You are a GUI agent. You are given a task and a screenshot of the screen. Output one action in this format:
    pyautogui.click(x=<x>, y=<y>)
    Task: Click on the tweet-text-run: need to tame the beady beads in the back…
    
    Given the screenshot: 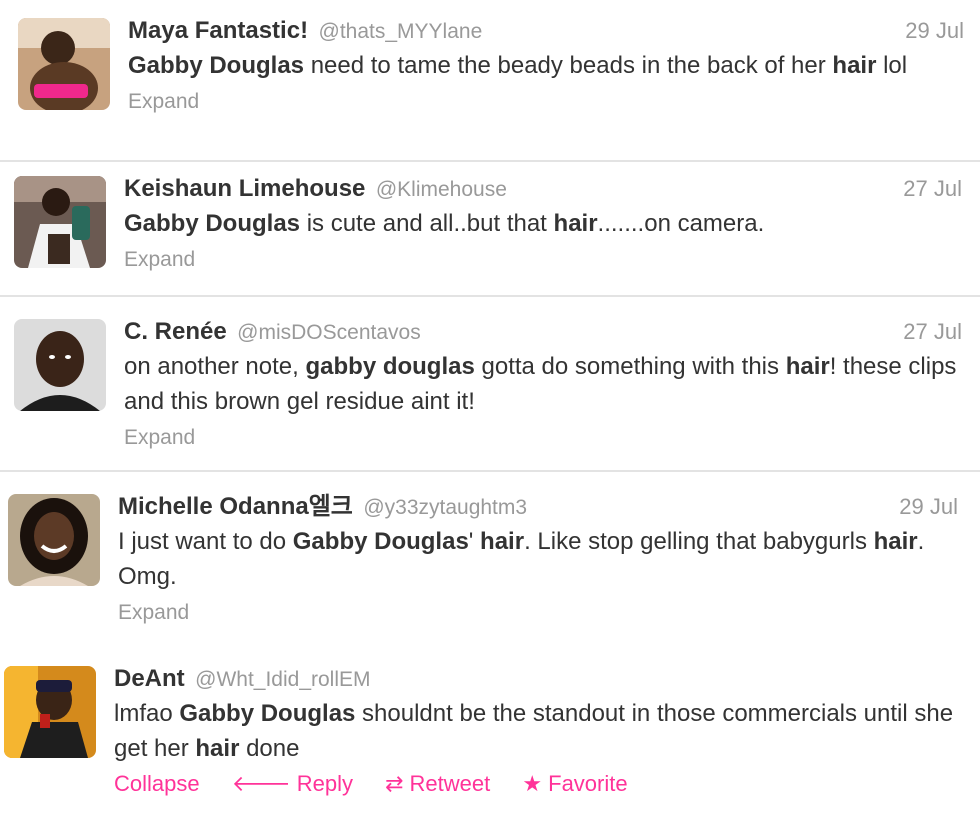 What is the action you would take?
    pyautogui.click(x=568, y=65)
    